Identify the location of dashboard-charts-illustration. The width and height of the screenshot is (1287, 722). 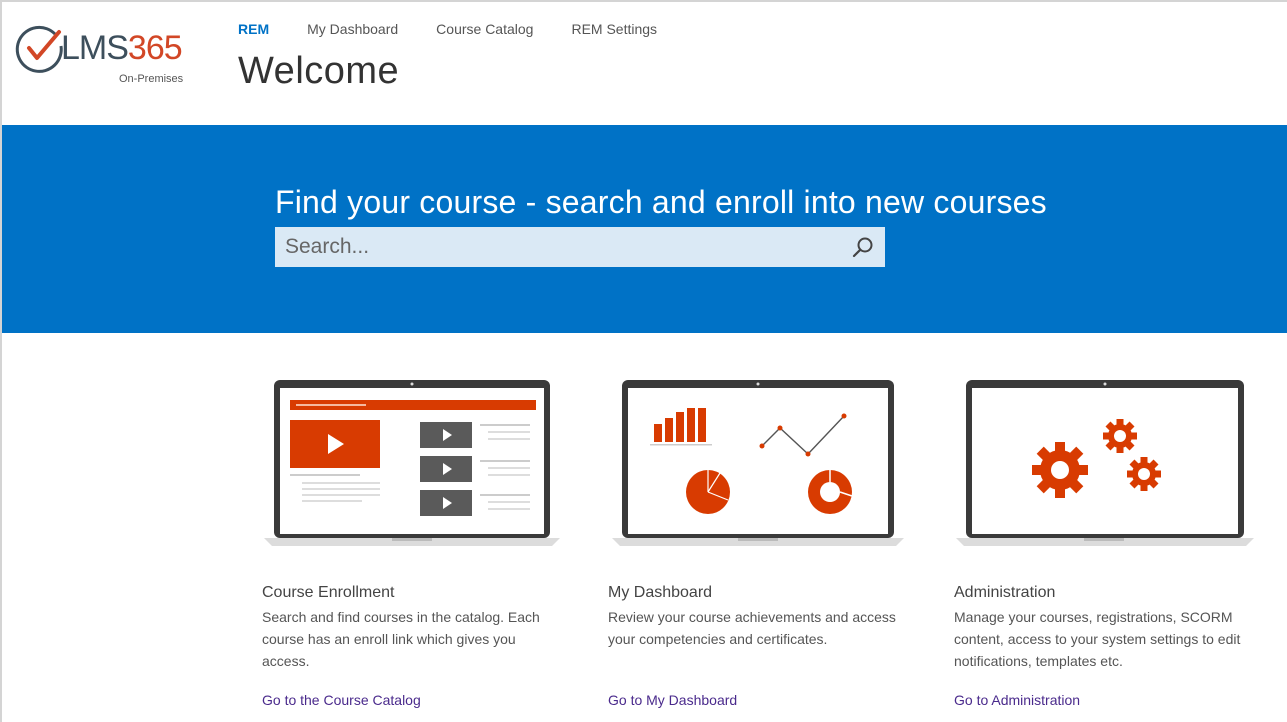
(758, 463).